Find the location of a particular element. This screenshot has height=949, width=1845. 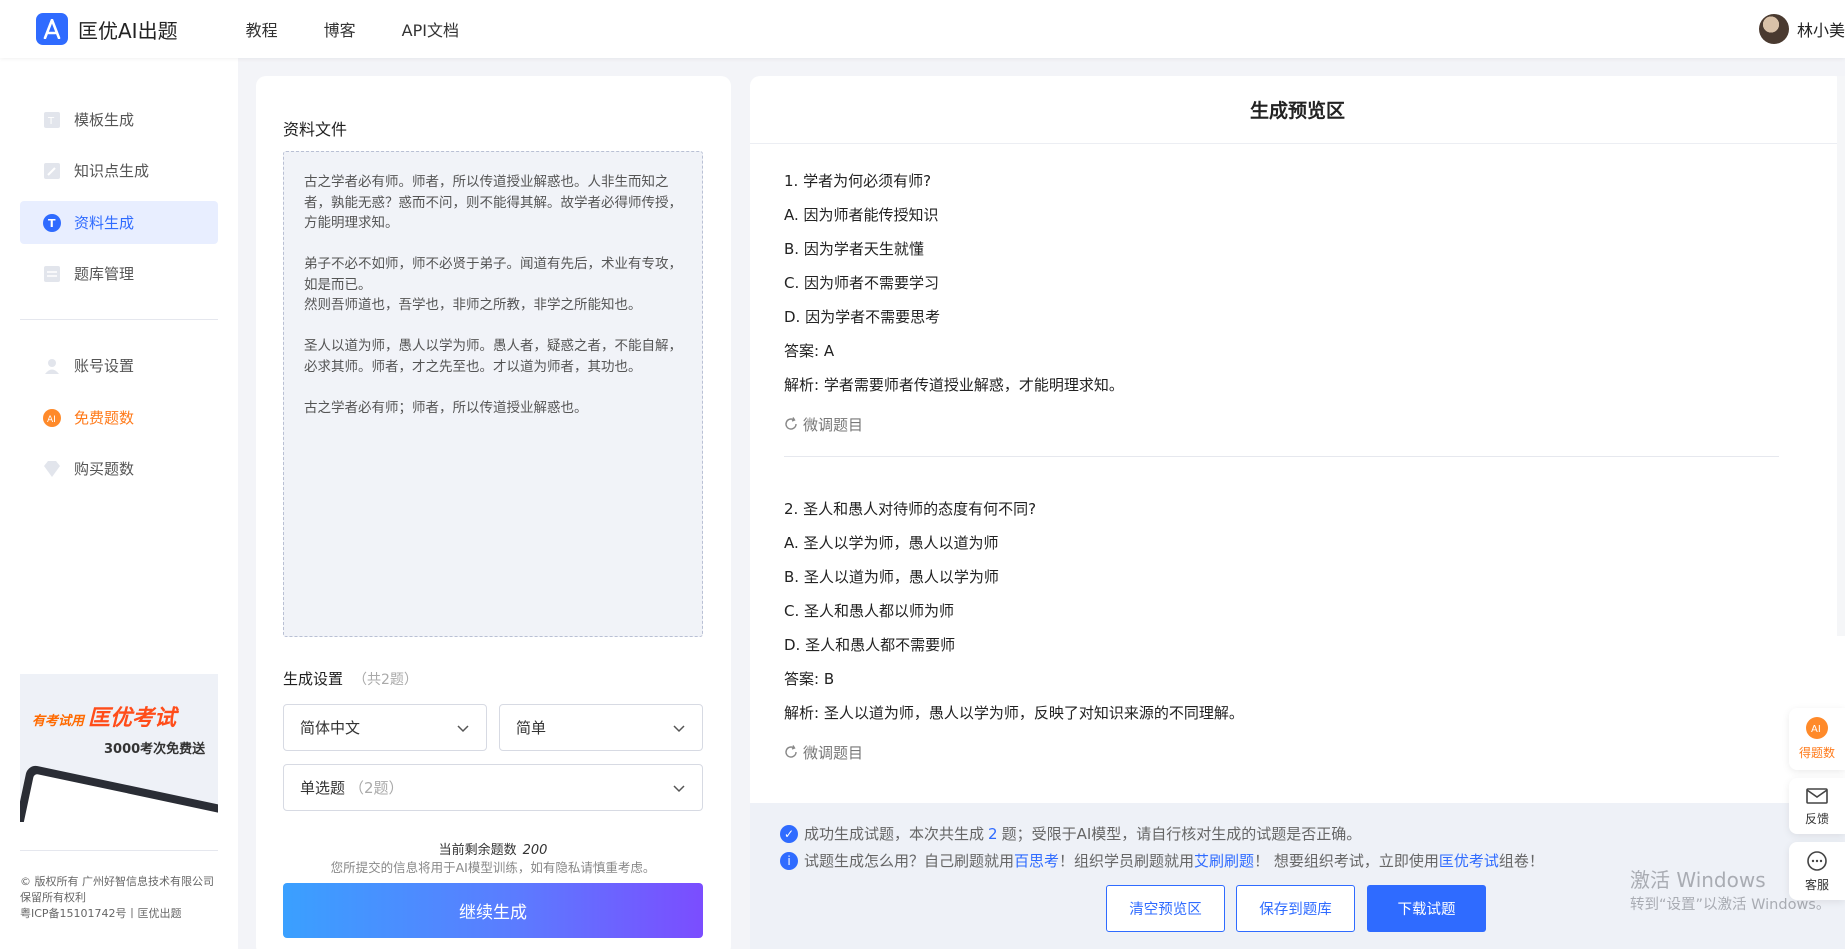

service-float-button: 客服 is located at coordinates (1817, 871).